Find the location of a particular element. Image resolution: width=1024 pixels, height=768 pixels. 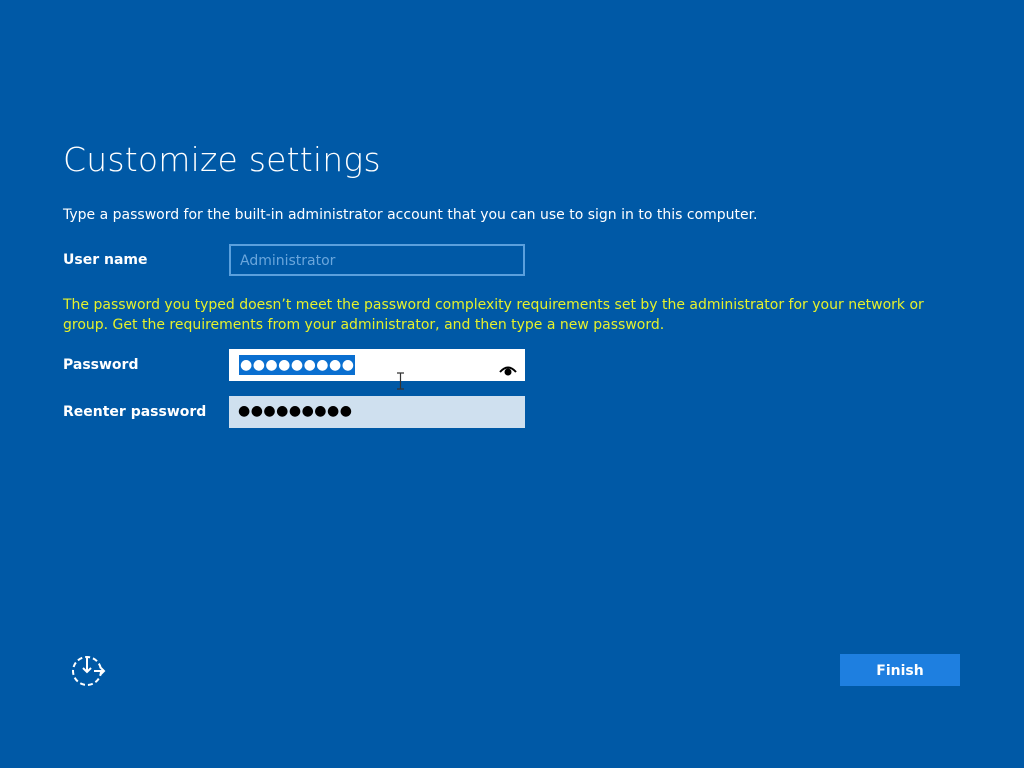

finish-button: Finish is located at coordinates (900, 670).